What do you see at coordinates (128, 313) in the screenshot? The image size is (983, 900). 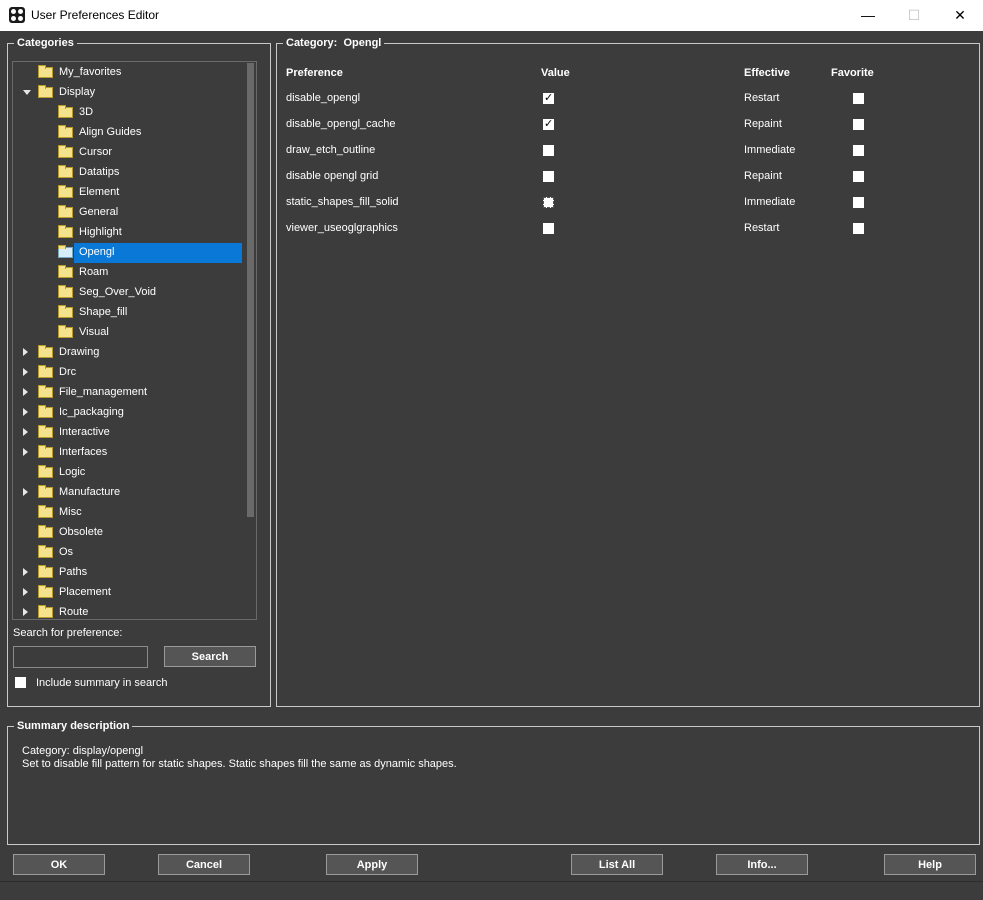 I see `tree-item-shape-fill: Shape_fill` at bounding box center [128, 313].